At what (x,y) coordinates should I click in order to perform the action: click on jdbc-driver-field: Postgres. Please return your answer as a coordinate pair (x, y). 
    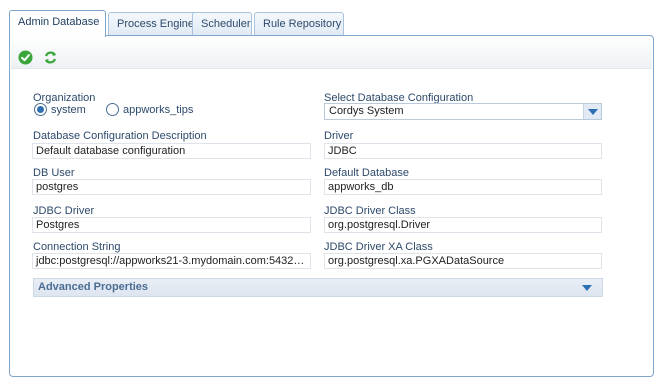
    Looking at the image, I should click on (171, 225).